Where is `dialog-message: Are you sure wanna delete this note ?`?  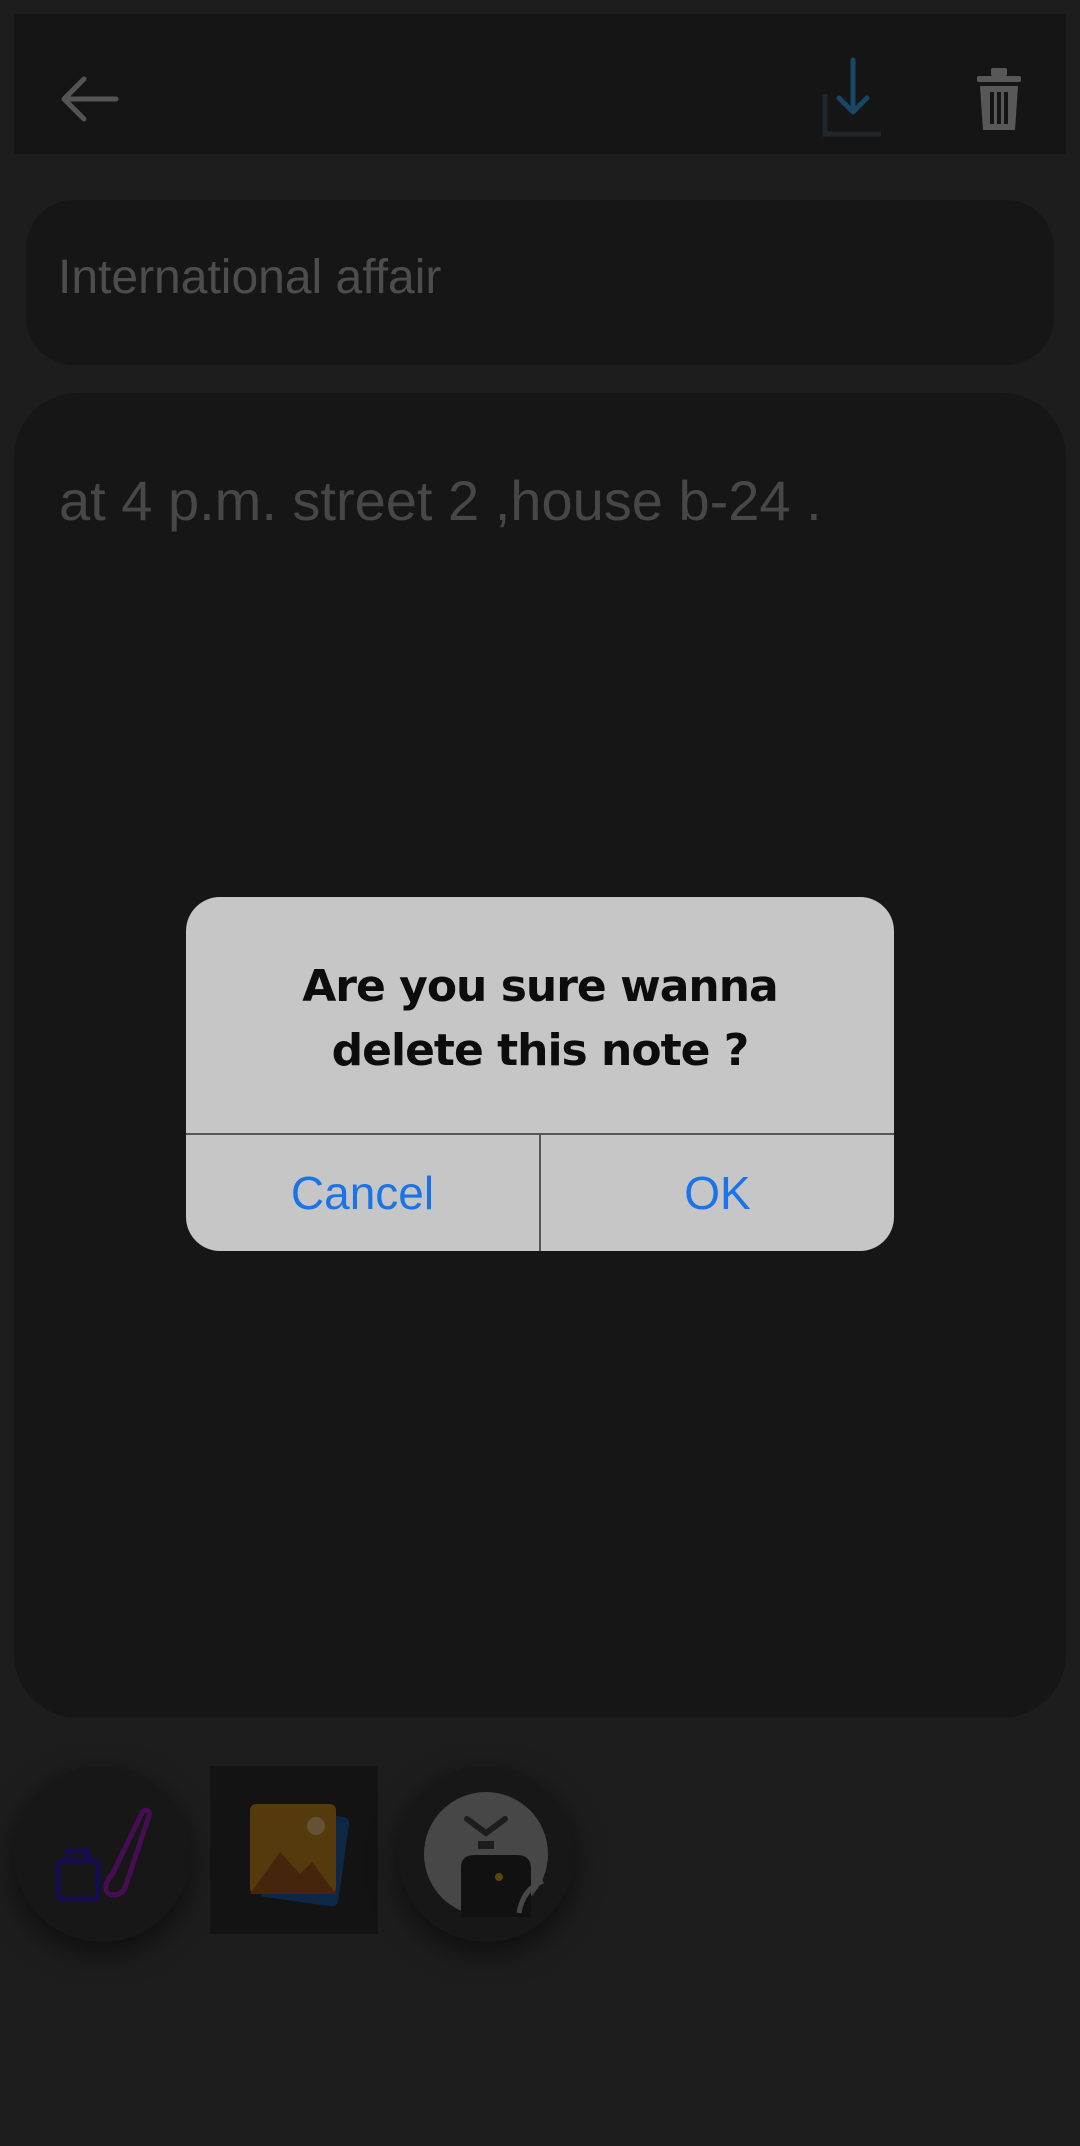
dialog-message: Are you sure wanna delete this note ? is located at coordinates (540, 1018).